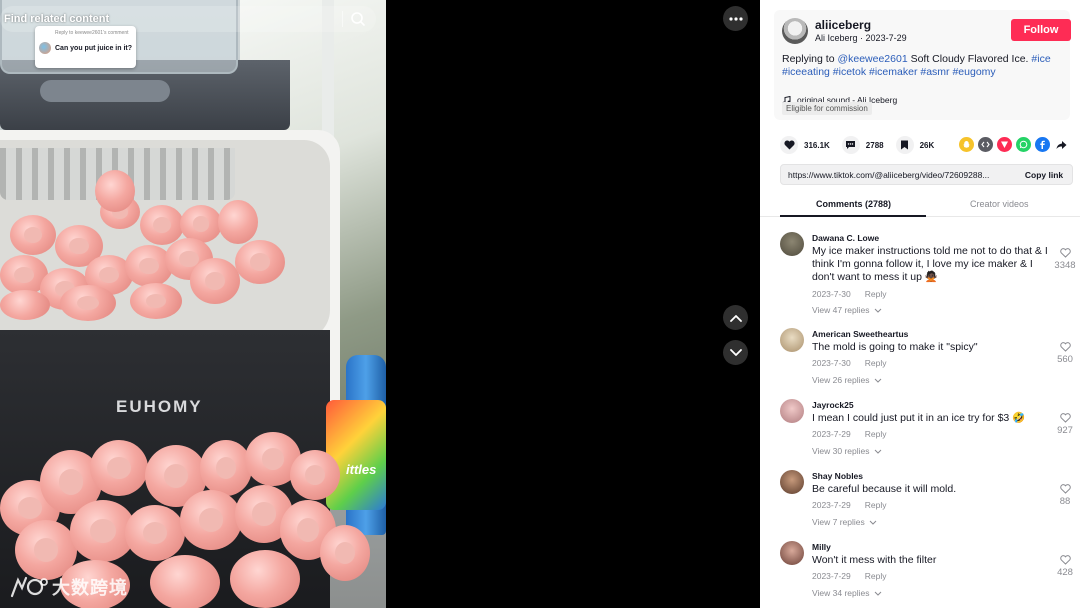 The height and width of the screenshot is (608, 1080). What do you see at coordinates (1065, 495) in the screenshot?
I see `comment-like: 88` at bounding box center [1065, 495].